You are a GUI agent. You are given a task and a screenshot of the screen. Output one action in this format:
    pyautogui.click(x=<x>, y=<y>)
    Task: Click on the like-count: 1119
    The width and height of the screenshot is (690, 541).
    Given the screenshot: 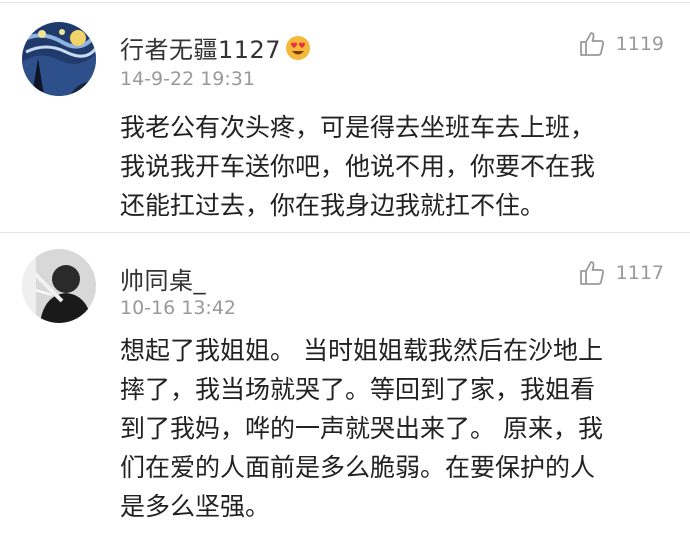 What is the action you would take?
    pyautogui.click(x=639, y=44)
    